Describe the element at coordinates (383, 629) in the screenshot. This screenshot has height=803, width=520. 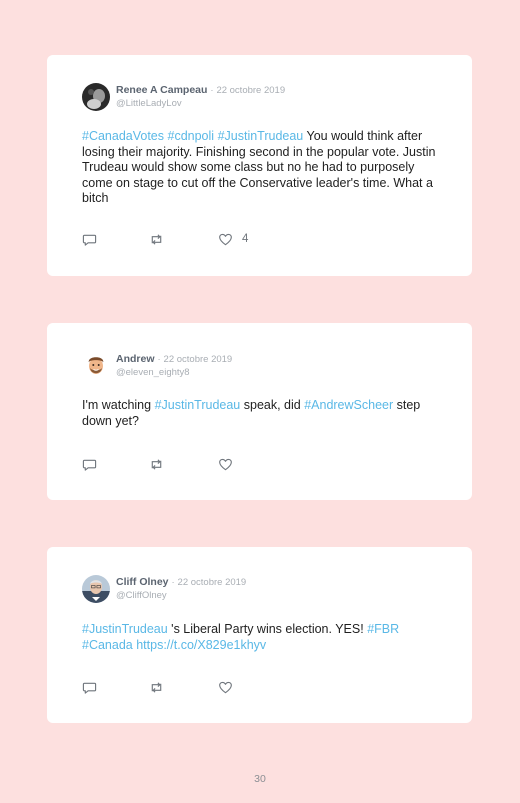
I see `hashtag-link: #FBR` at that location.